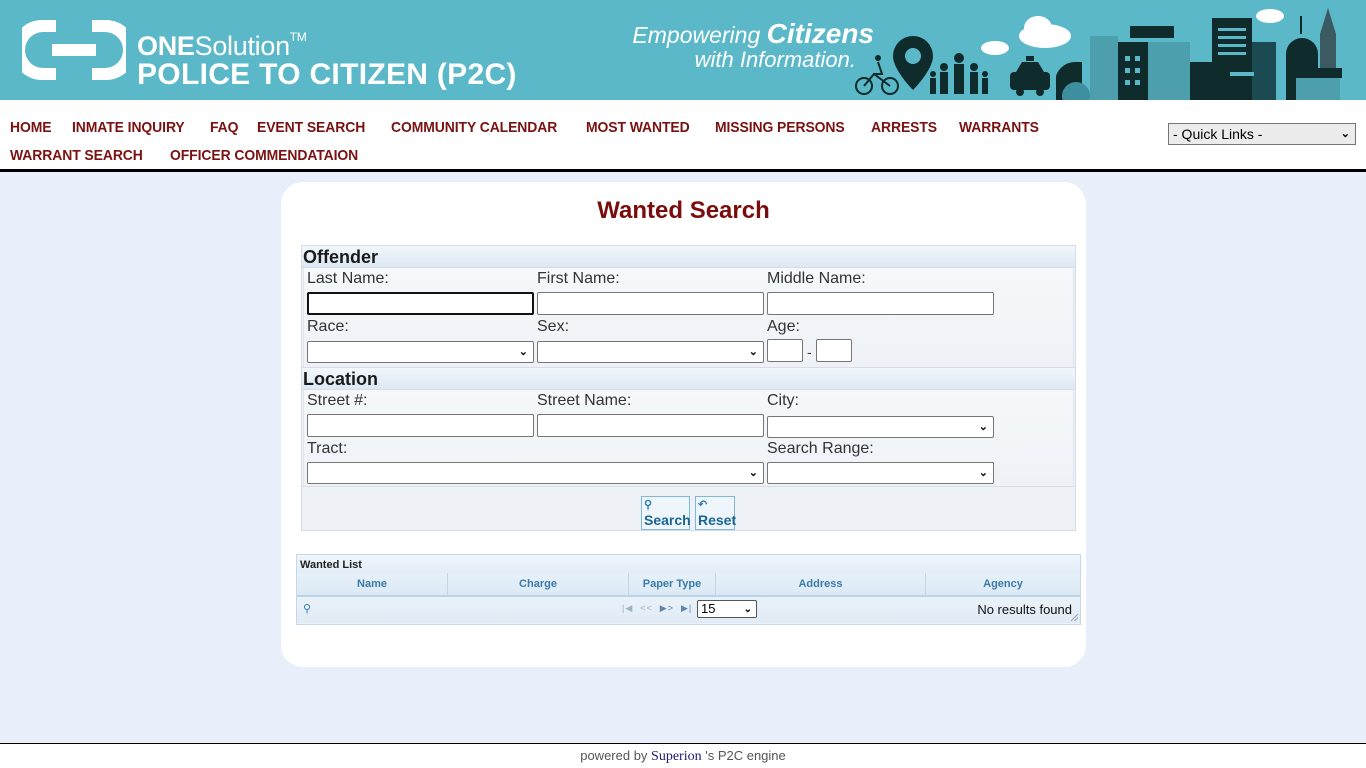 The height and width of the screenshot is (768, 1366). I want to click on quick-links-select: - Quick Links - ⌄, so click(1262, 134).